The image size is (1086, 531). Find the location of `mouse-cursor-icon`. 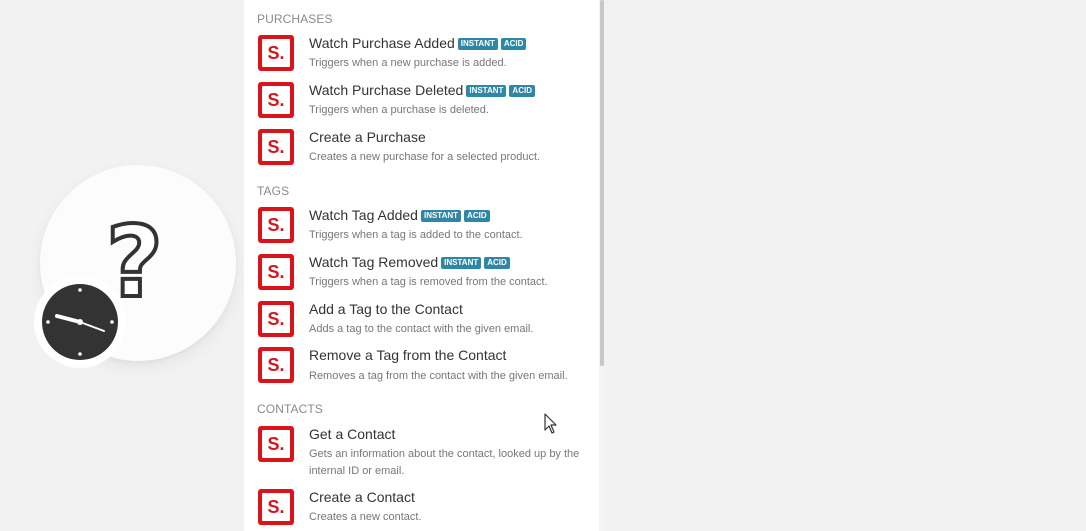

mouse-cursor-icon is located at coordinates (551, 426).